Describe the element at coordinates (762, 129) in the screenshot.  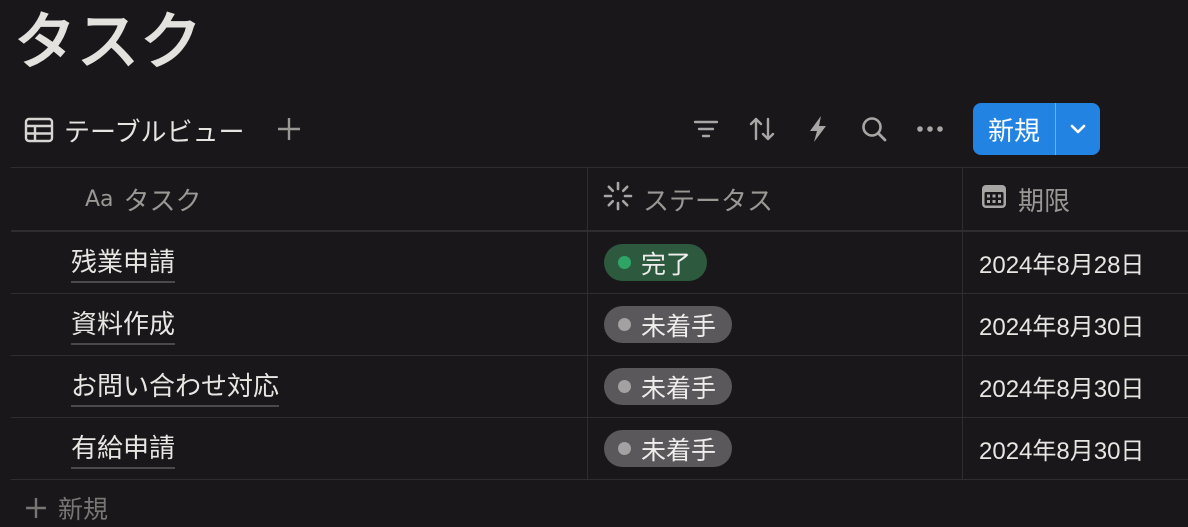
I see `sort-icon` at that location.